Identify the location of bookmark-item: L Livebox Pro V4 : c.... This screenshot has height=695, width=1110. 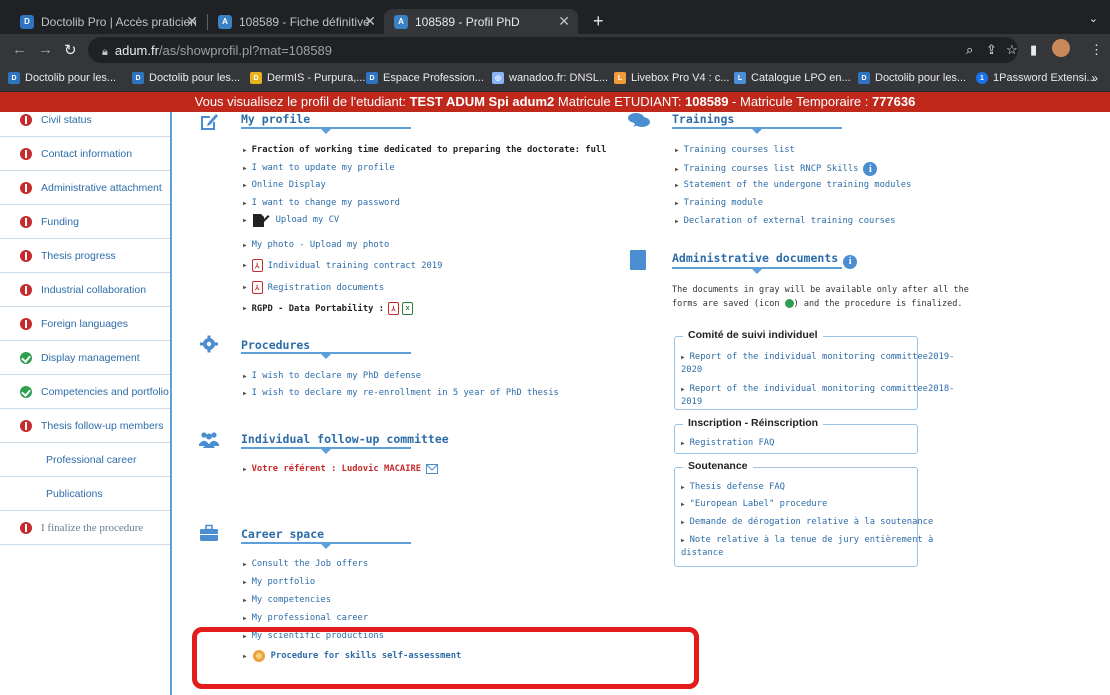
(671, 78).